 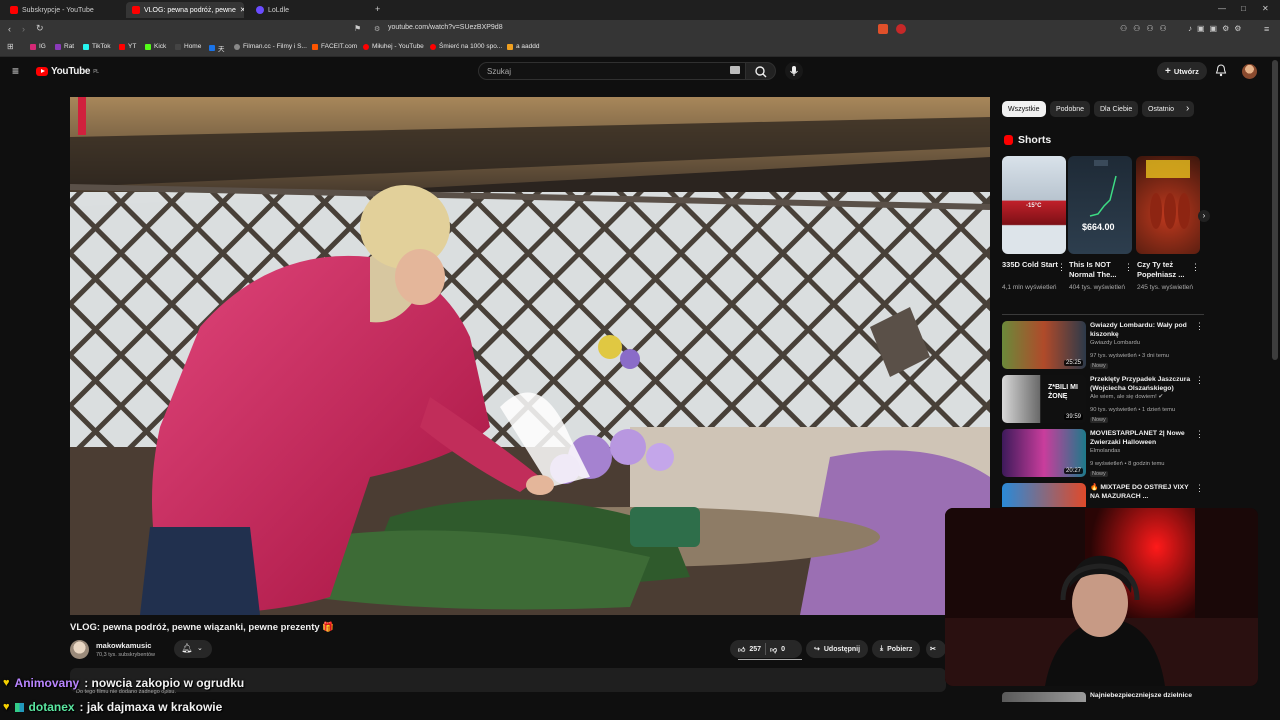 I want to click on notifications-bell-icon, so click(x=1221, y=73).